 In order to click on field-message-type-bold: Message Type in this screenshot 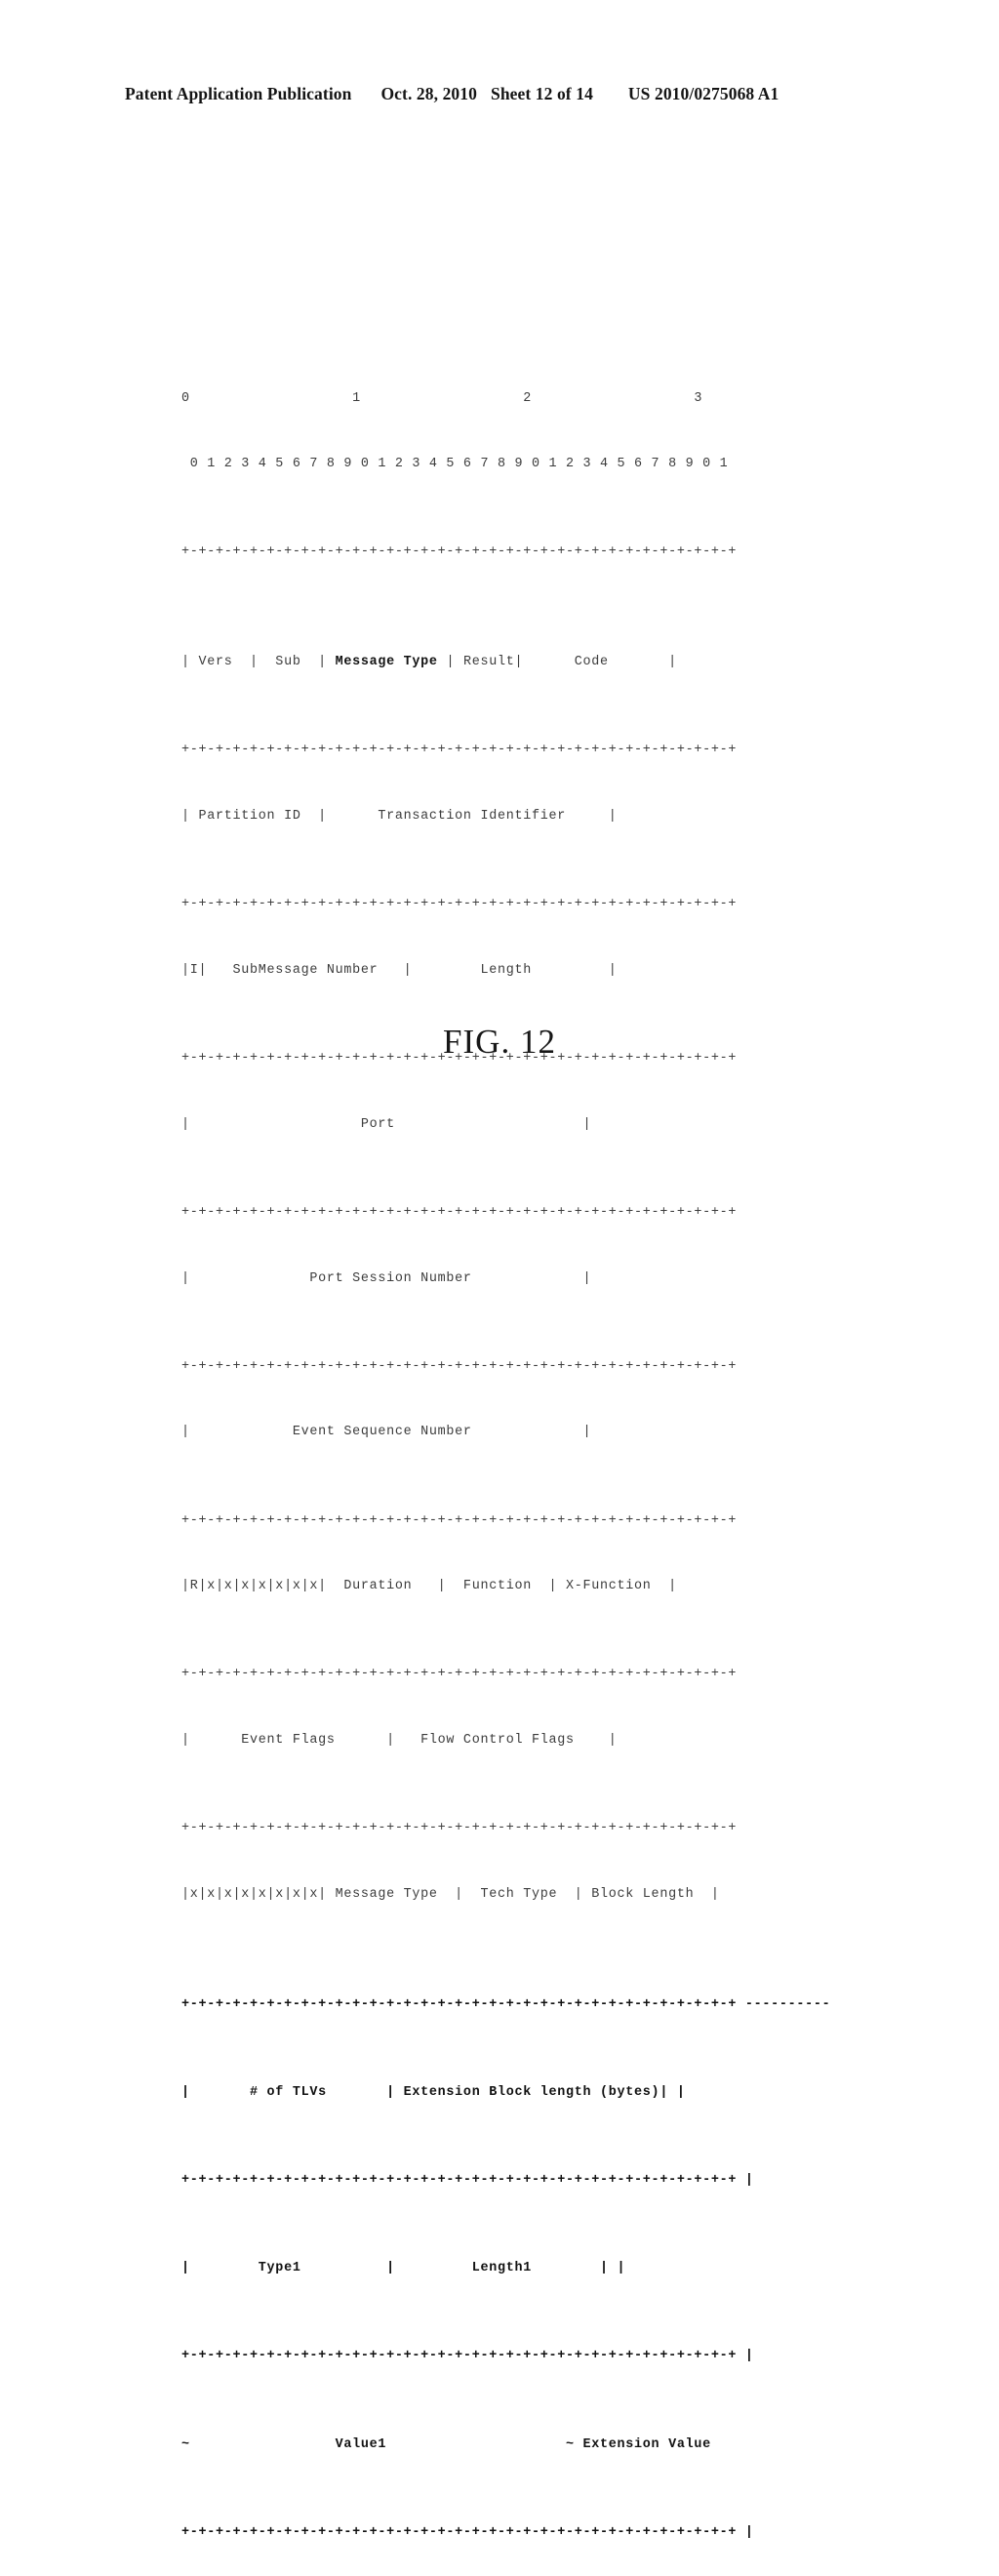, I will do `click(386, 662)`.